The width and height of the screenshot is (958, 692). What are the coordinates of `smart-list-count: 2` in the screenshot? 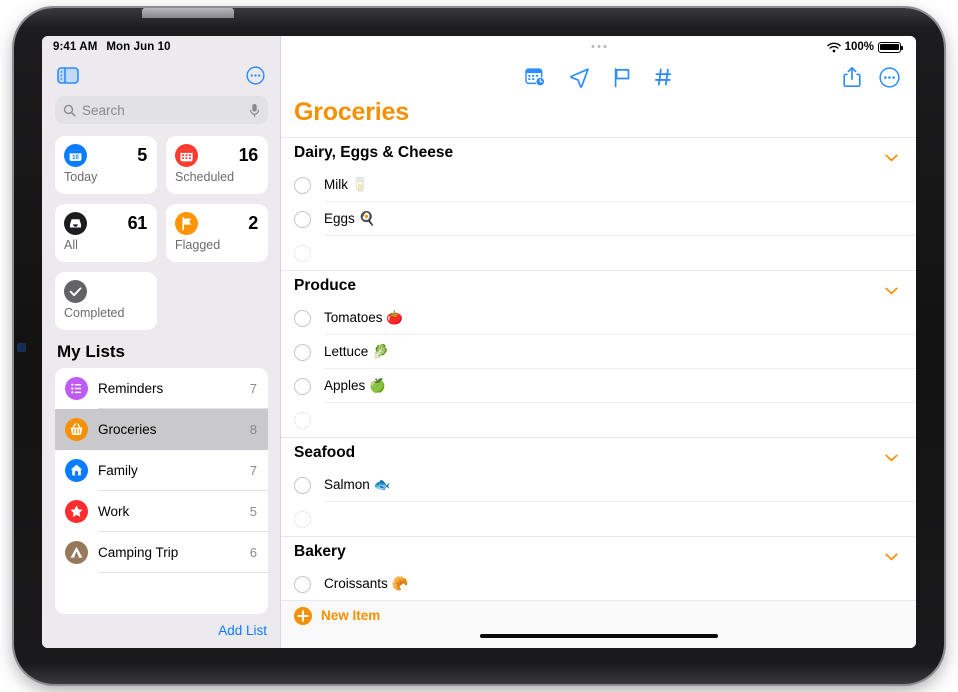 It's located at (253, 223).